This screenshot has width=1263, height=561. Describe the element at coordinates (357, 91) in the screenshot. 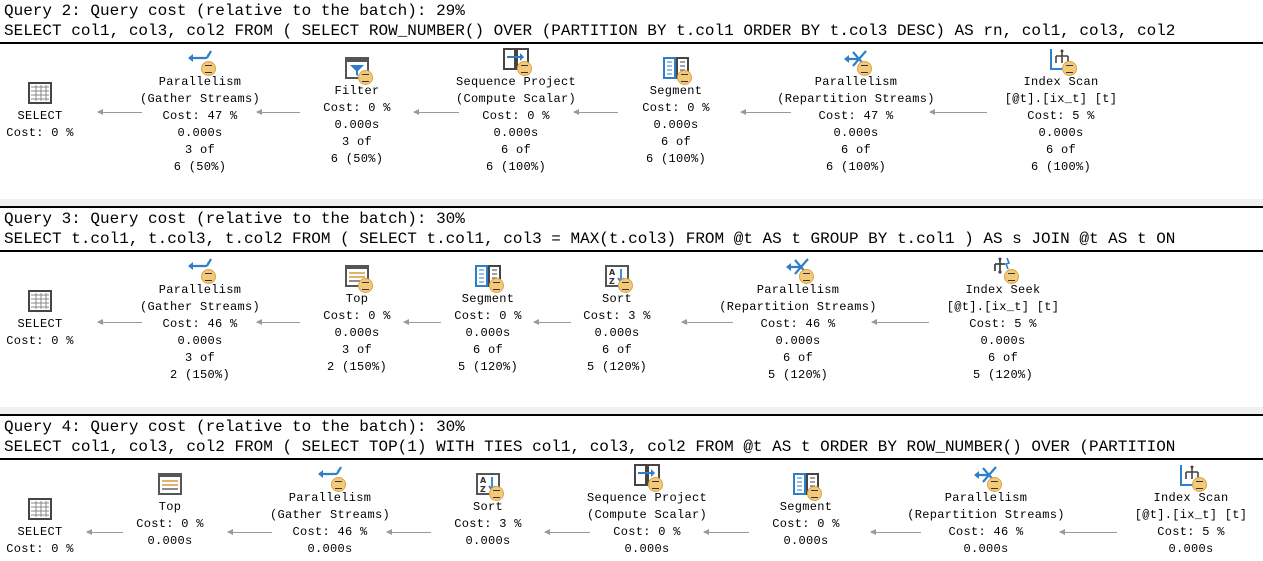

I see `operator-name: Filter` at that location.